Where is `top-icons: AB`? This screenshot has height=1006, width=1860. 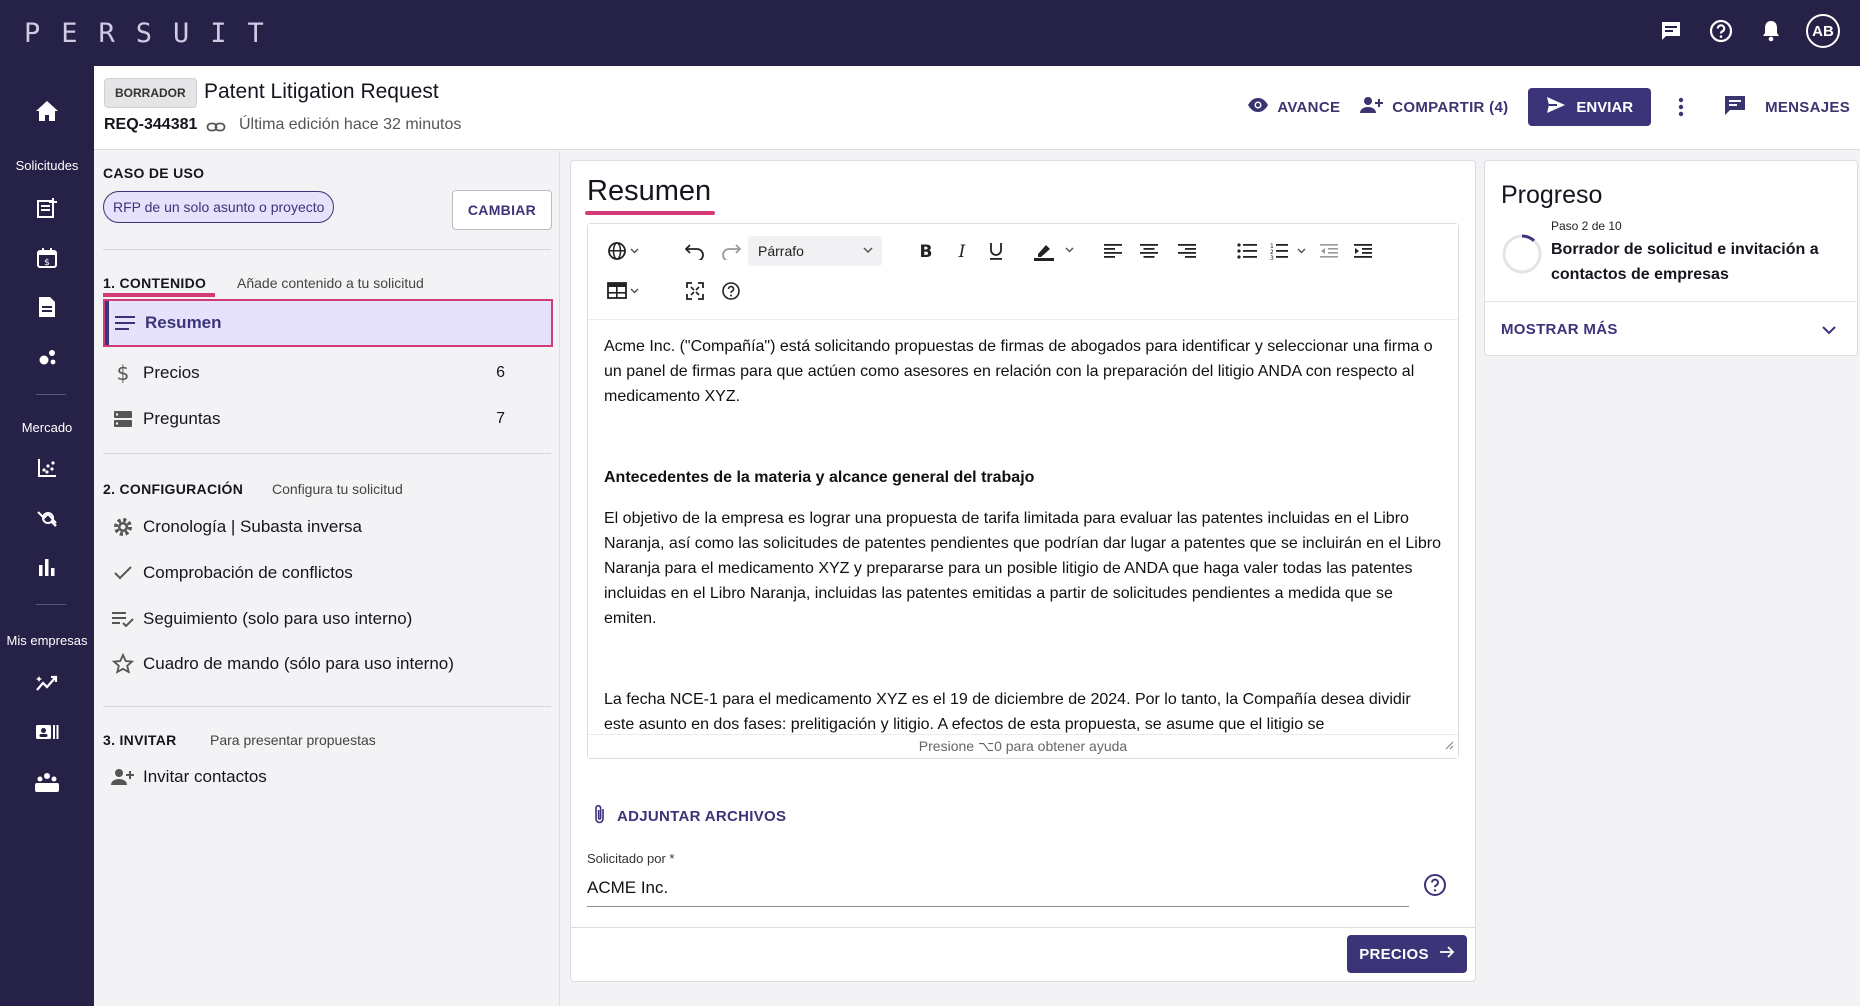 top-icons: AB is located at coordinates (1748, 31).